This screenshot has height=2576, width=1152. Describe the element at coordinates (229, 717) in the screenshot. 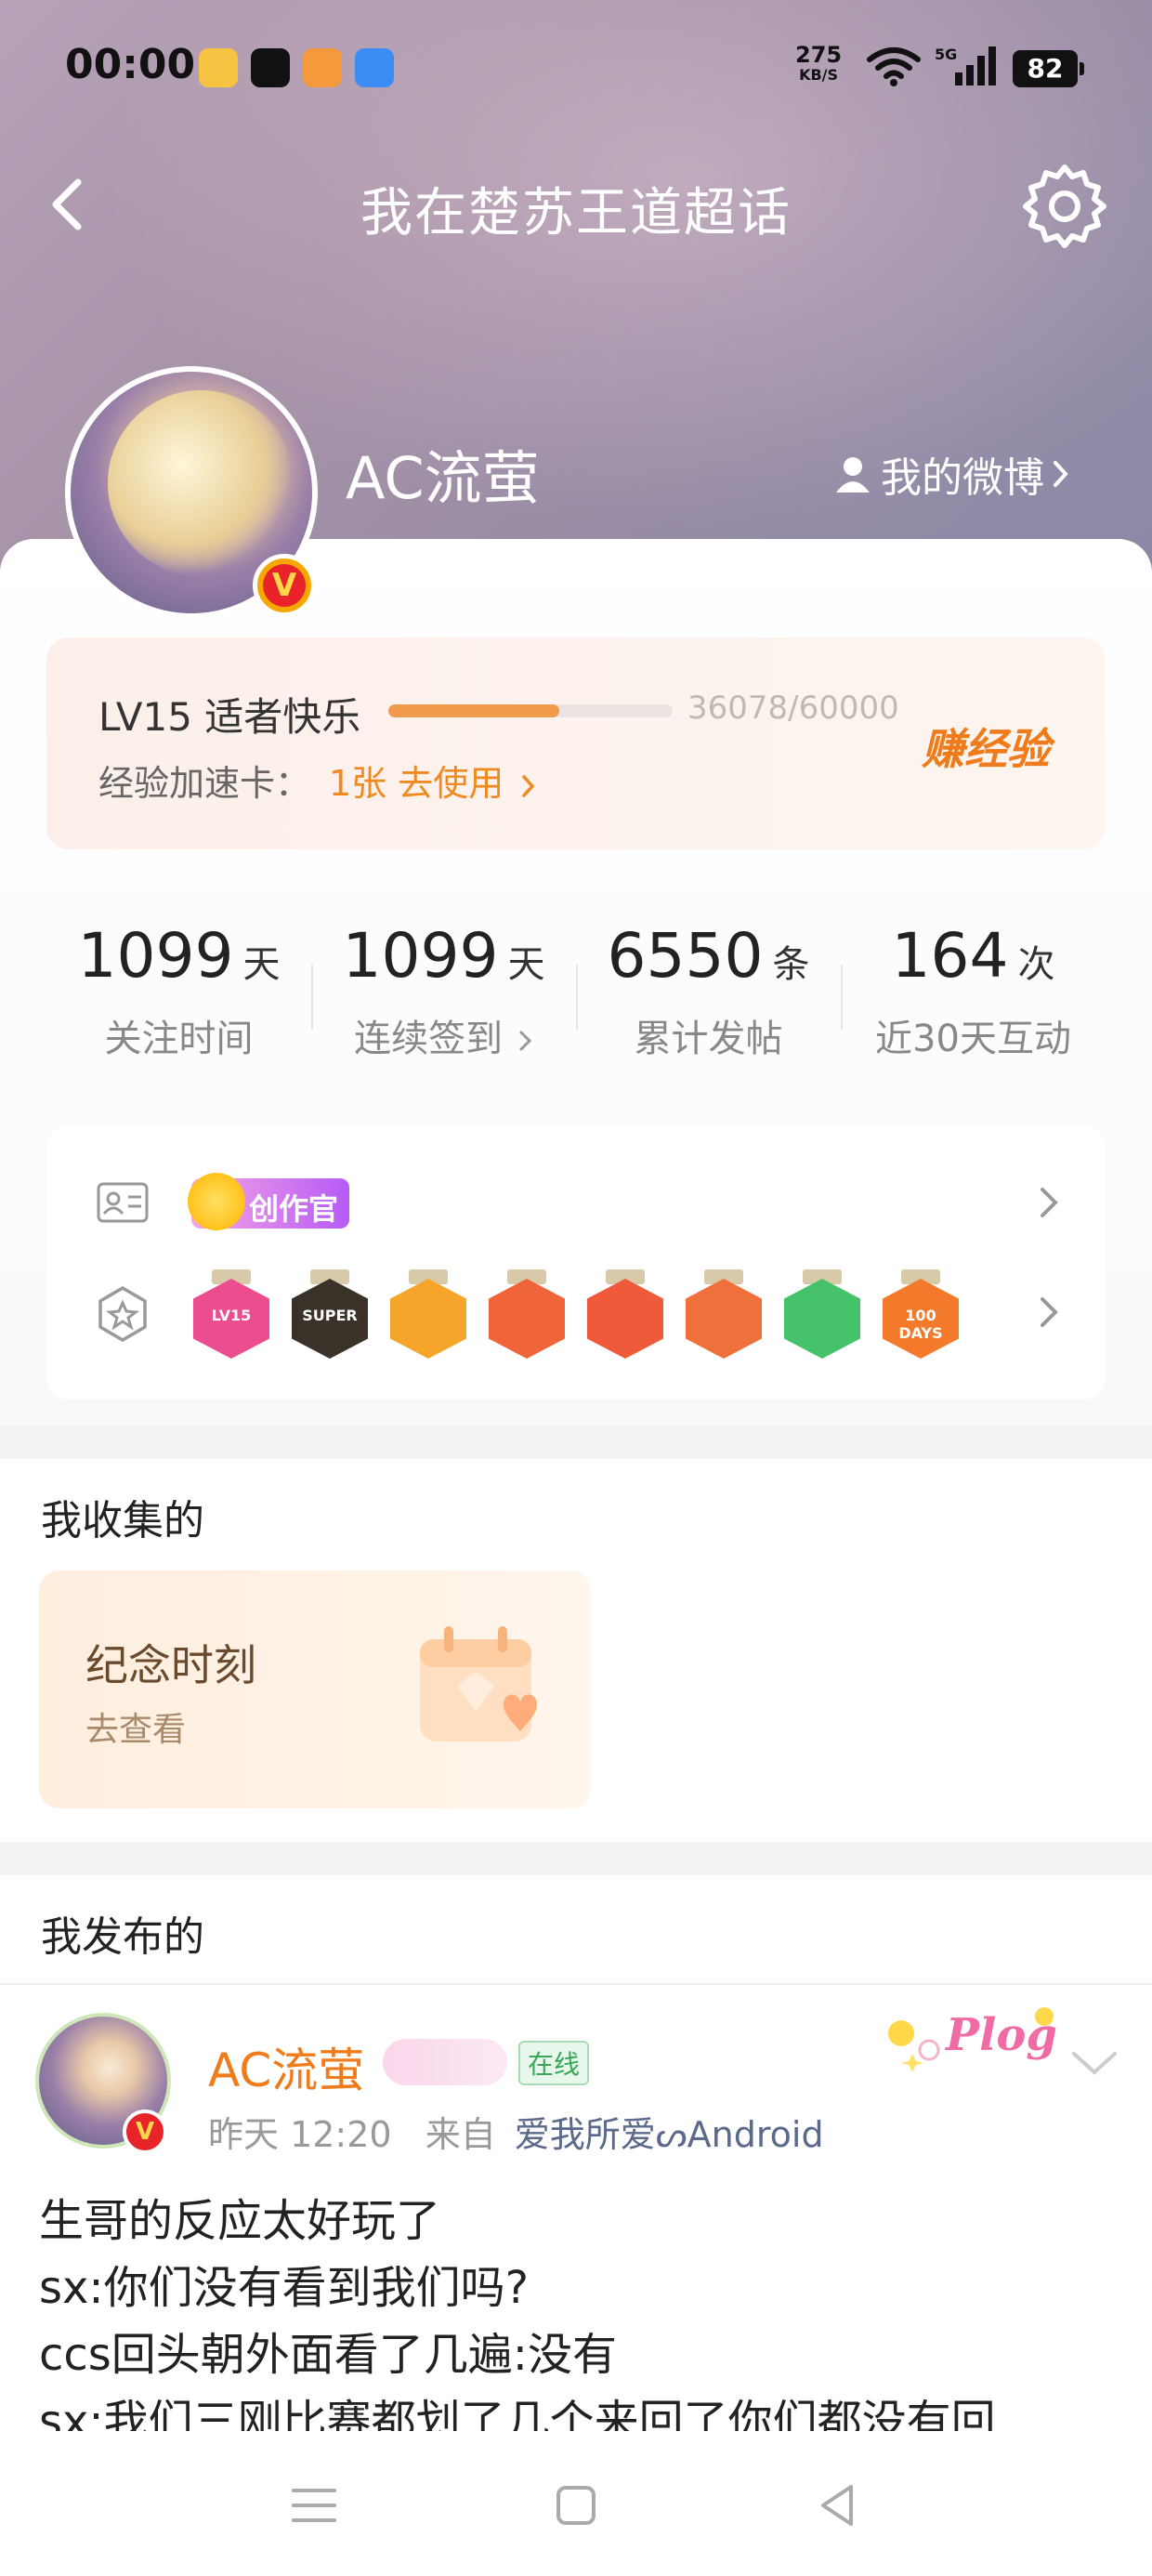

I see `level-label: LV15 适者快乐` at that location.